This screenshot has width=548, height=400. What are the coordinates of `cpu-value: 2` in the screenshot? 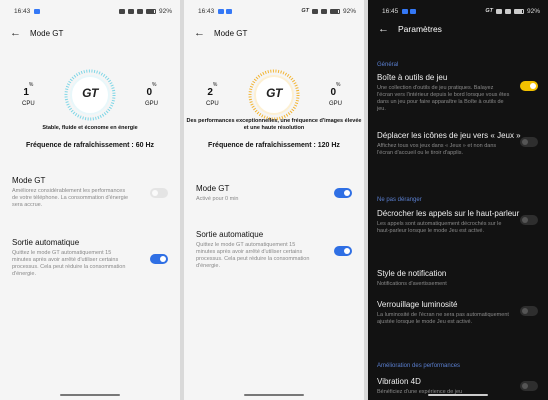 It's located at (210, 92).